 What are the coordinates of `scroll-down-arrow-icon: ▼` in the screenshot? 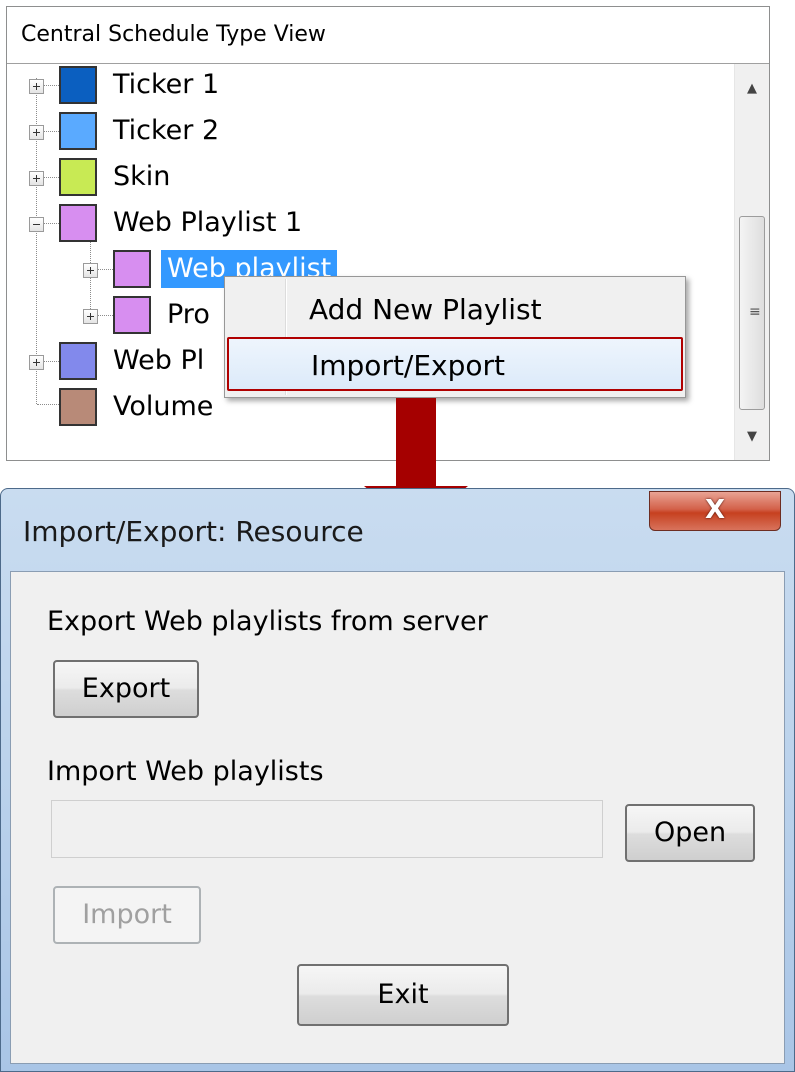 It's located at (752, 437).